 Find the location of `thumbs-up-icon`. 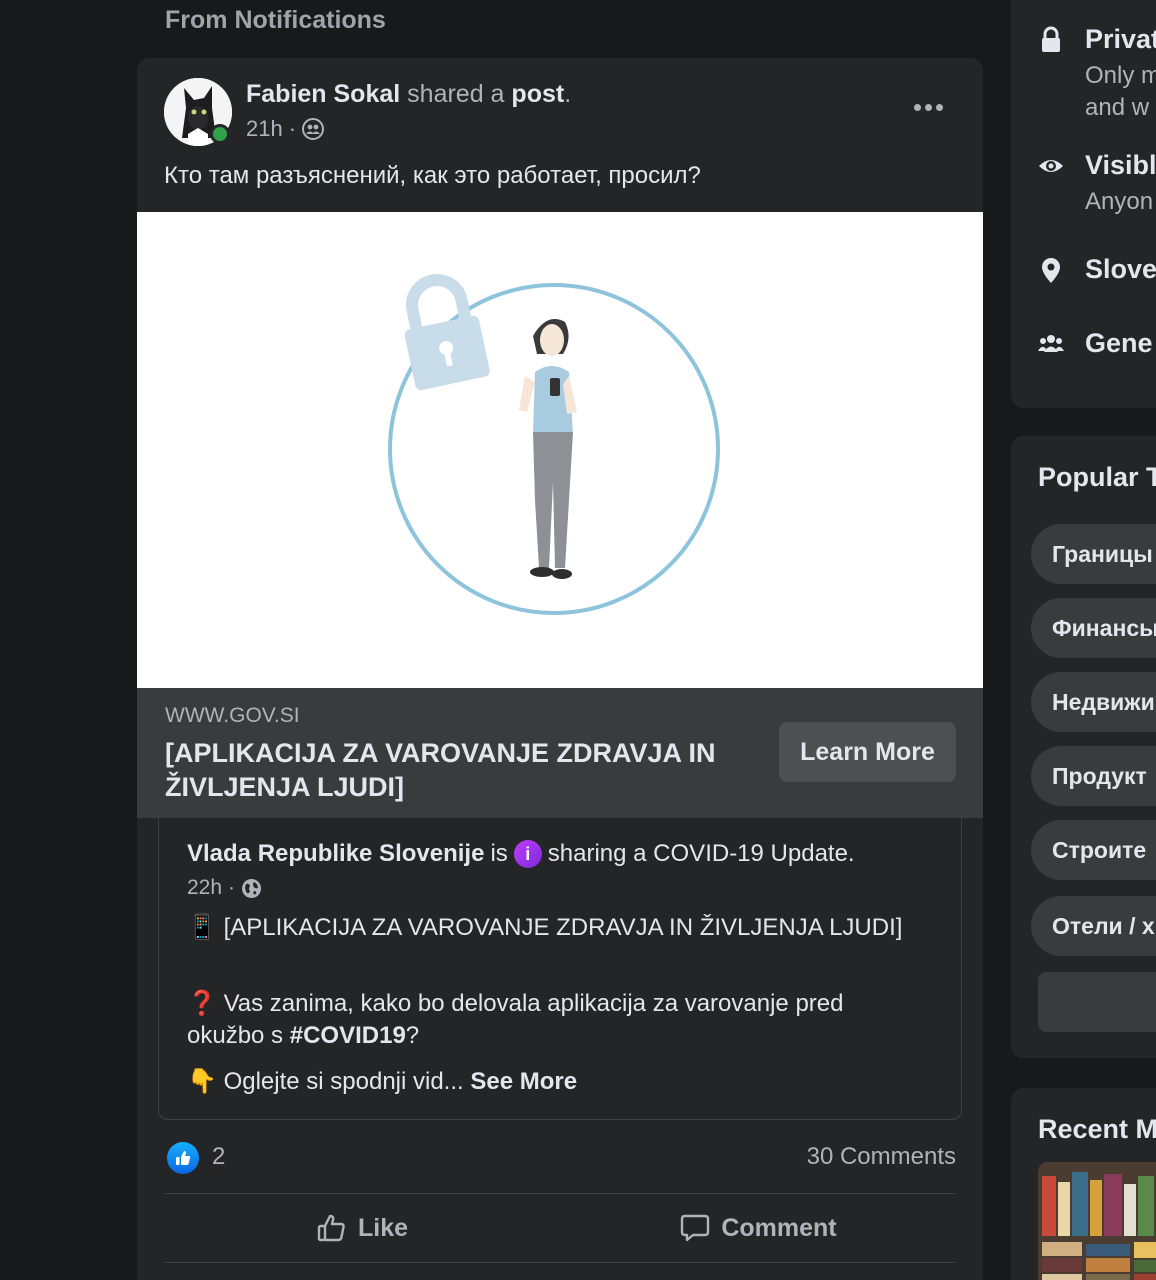

thumbs-up-icon is located at coordinates (183, 1158).